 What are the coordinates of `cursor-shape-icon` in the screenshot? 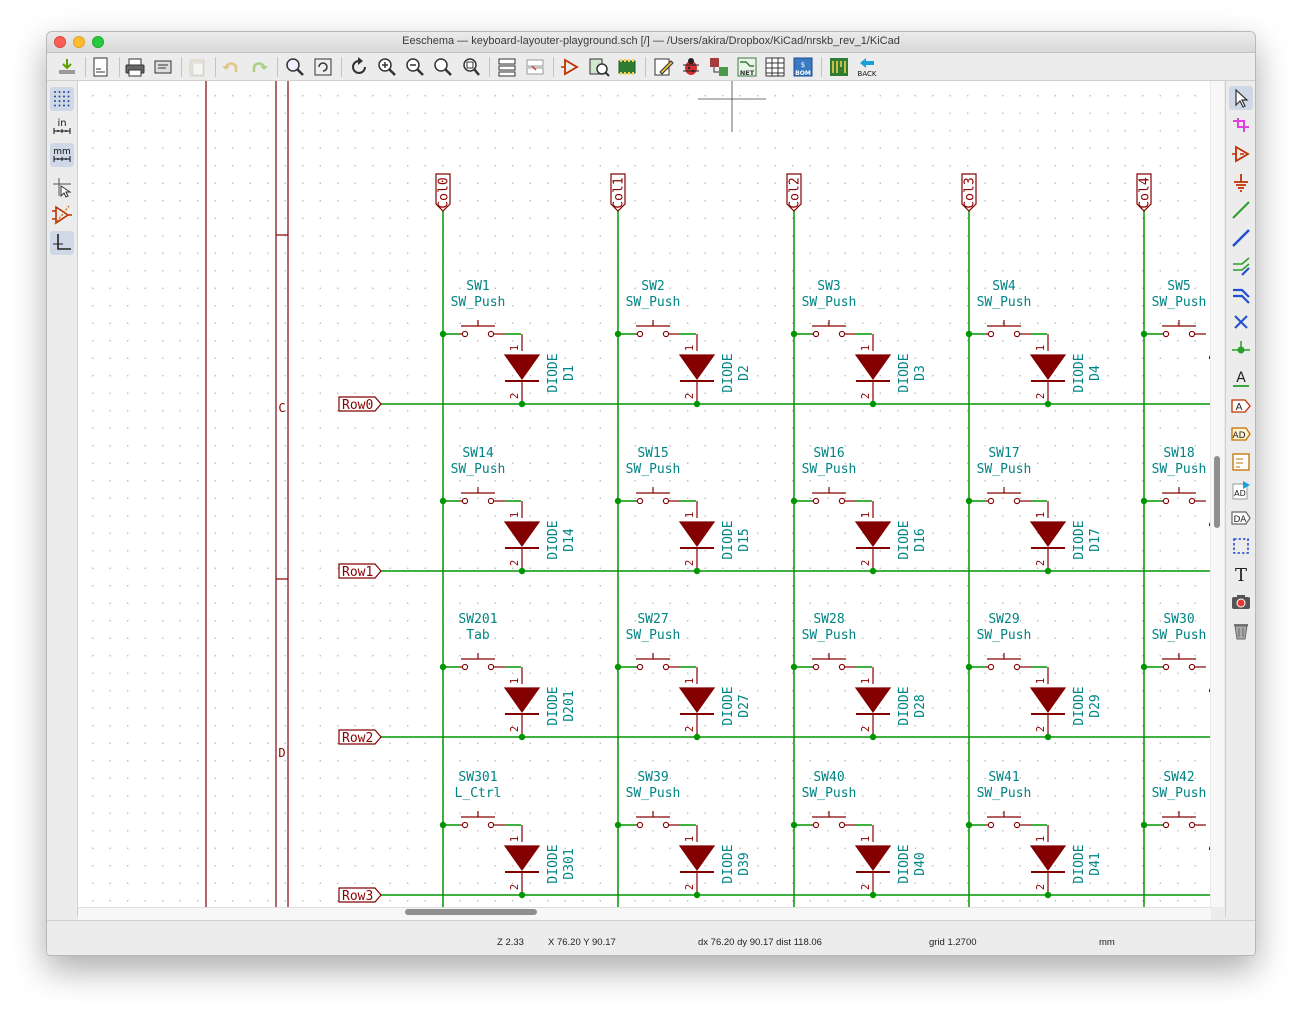 It's located at (62, 187).